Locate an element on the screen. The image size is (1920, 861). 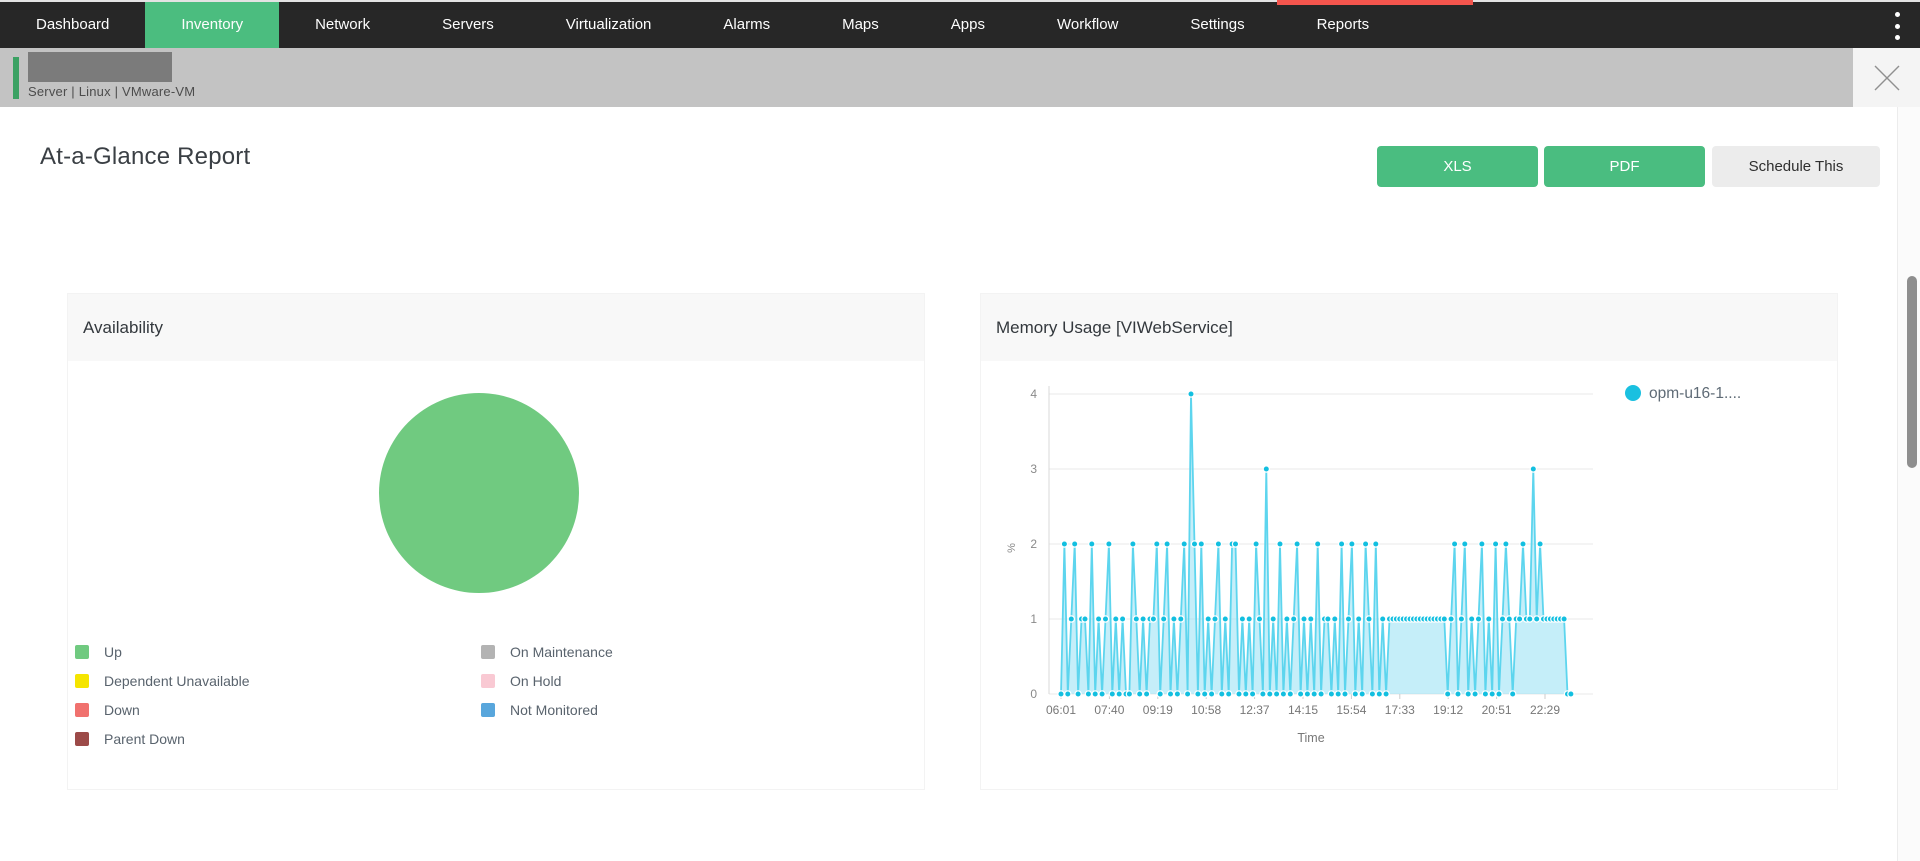
status-accent-bar is located at coordinates (16, 78).